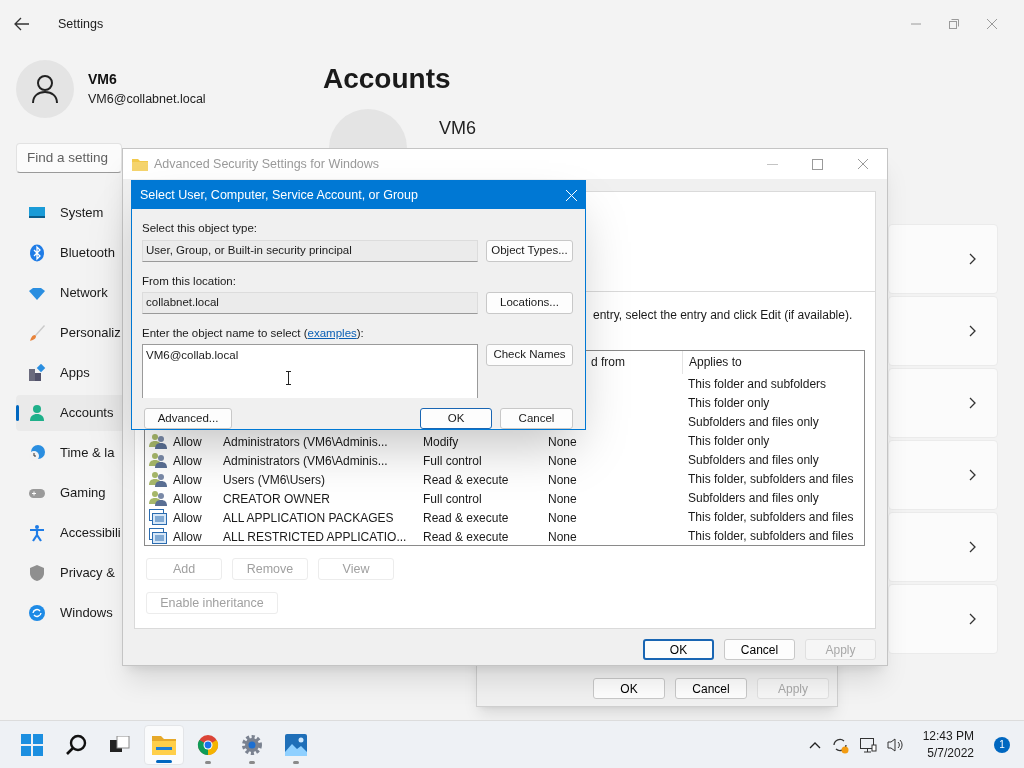 The image size is (1024, 768). I want to click on column-header: d from, so click(608, 362).